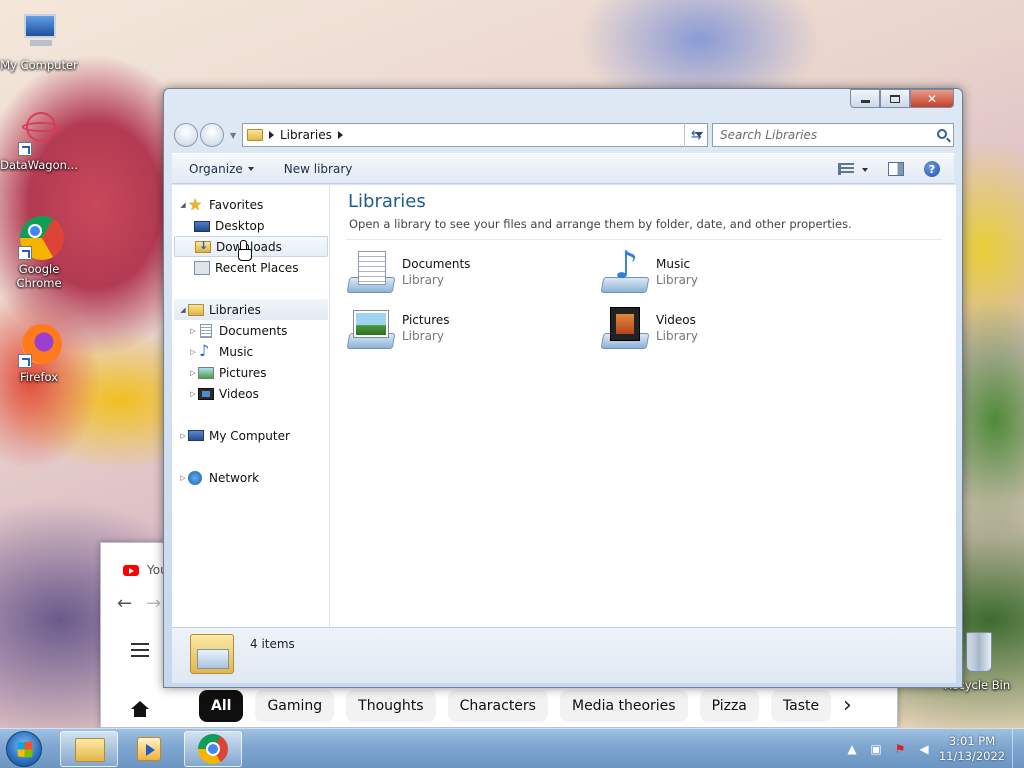 The image size is (1024, 768). I want to click on tree-item-recent-places: Recent Places, so click(261, 267).